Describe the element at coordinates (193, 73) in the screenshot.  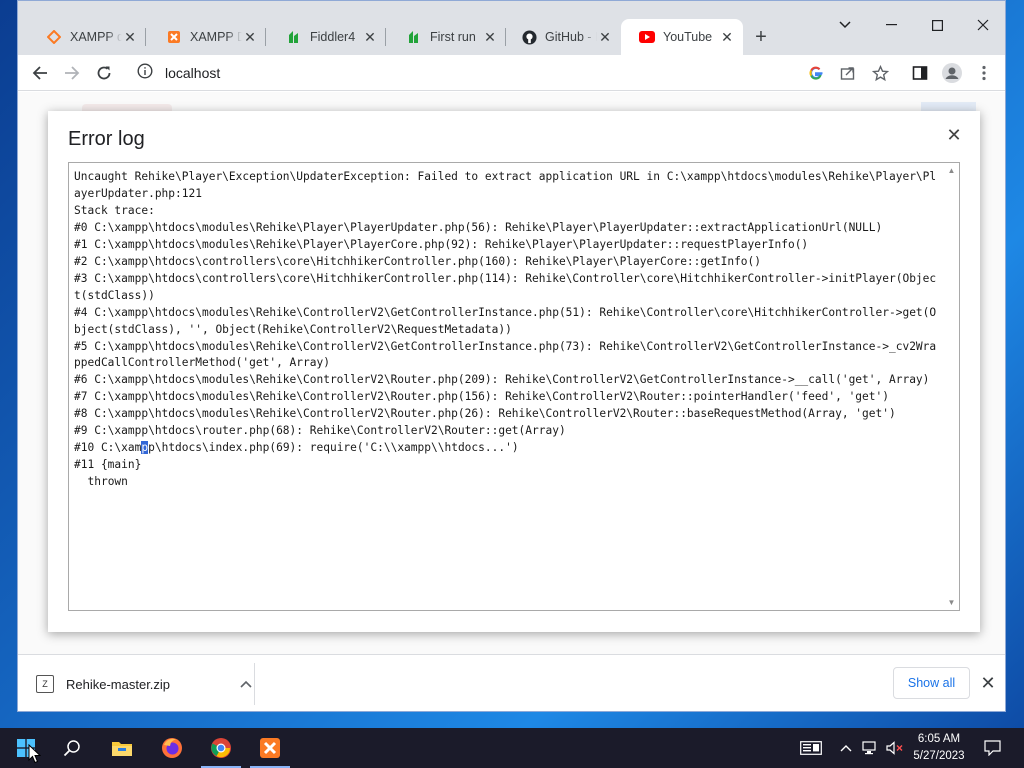
I see `address-text: localhost` at that location.